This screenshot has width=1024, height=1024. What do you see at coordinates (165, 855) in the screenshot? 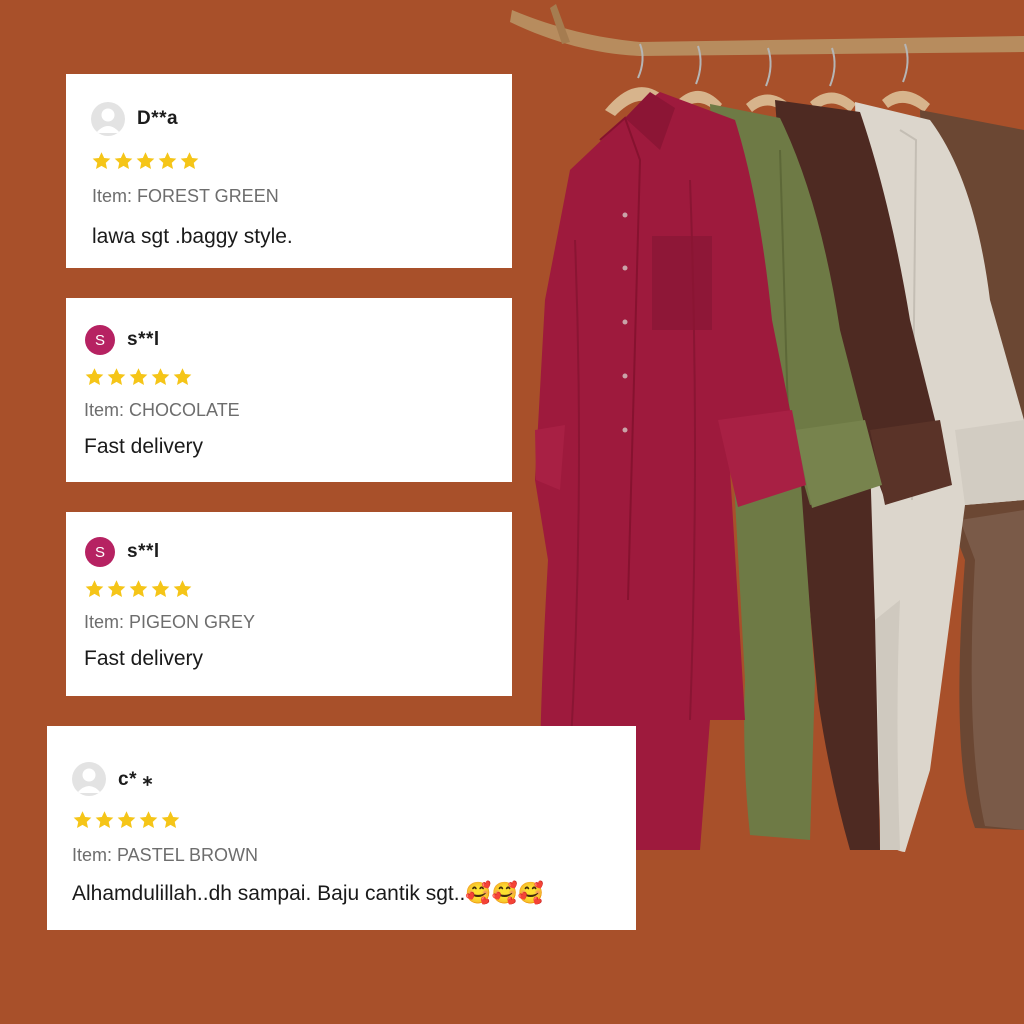
I see `item-variant: Item: PASTEL BROWN` at bounding box center [165, 855].